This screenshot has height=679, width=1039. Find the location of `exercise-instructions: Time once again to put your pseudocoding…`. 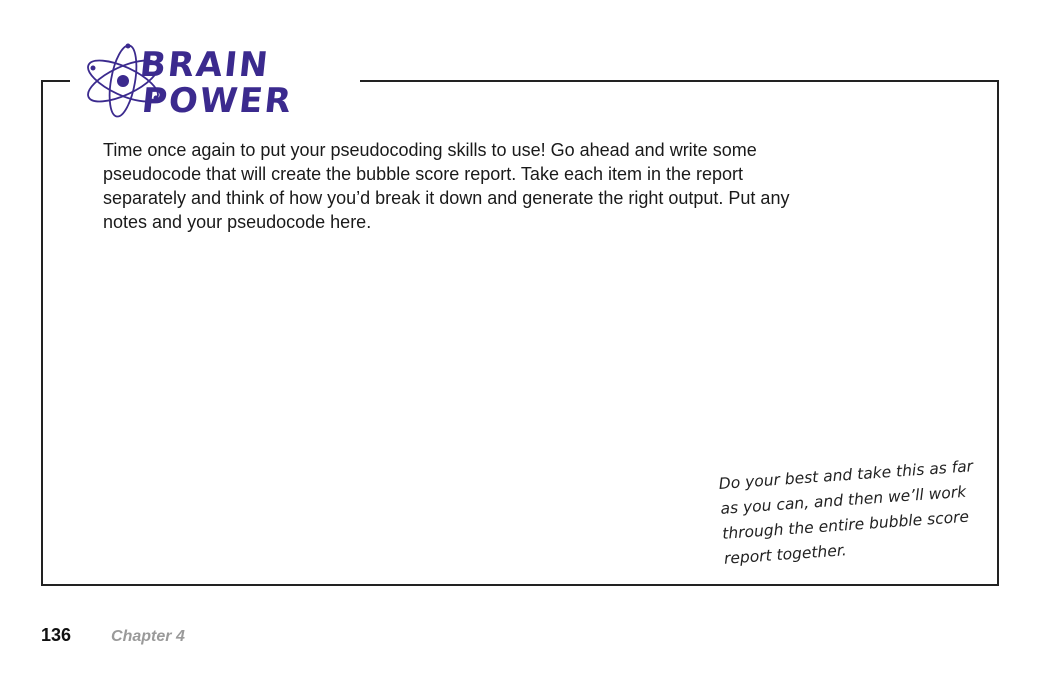

exercise-instructions: Time once again to put your pseudocoding… is located at coordinates (493, 186).